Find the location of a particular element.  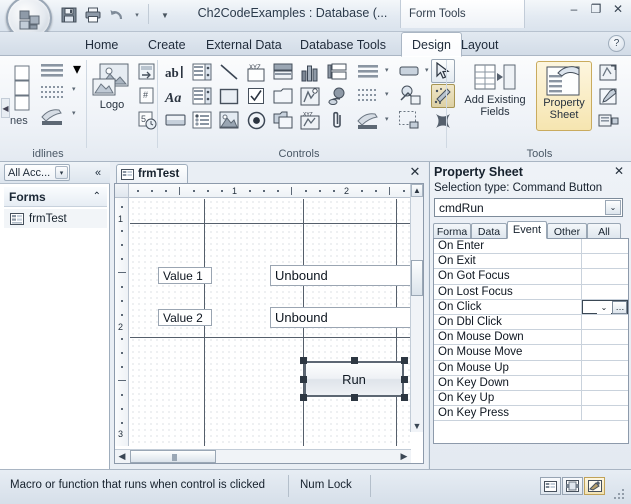

logo-button: Logo is located at coordinates (112, 87).